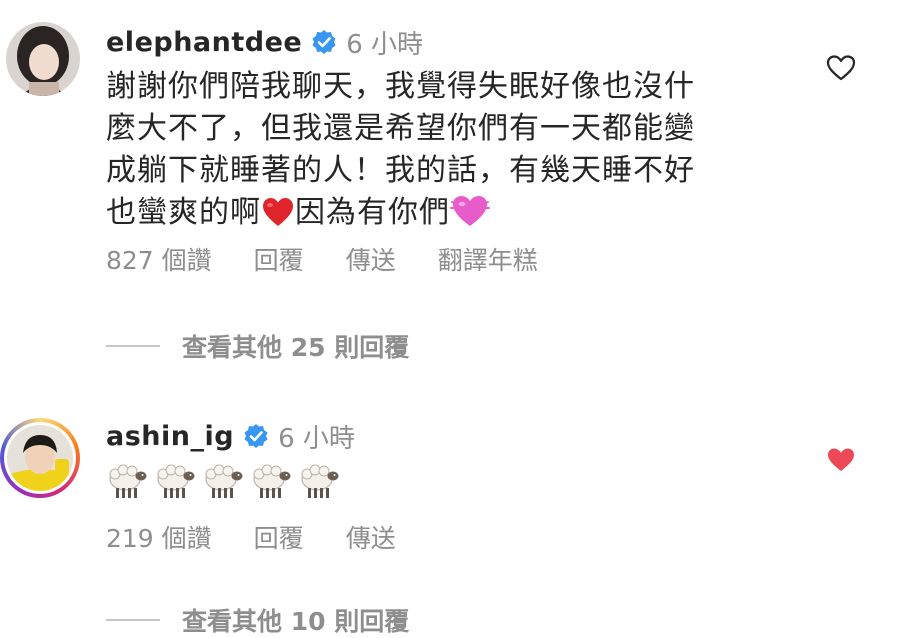  I want to click on comment-actions: 219 個讚 回覆 傳送, so click(251, 537).